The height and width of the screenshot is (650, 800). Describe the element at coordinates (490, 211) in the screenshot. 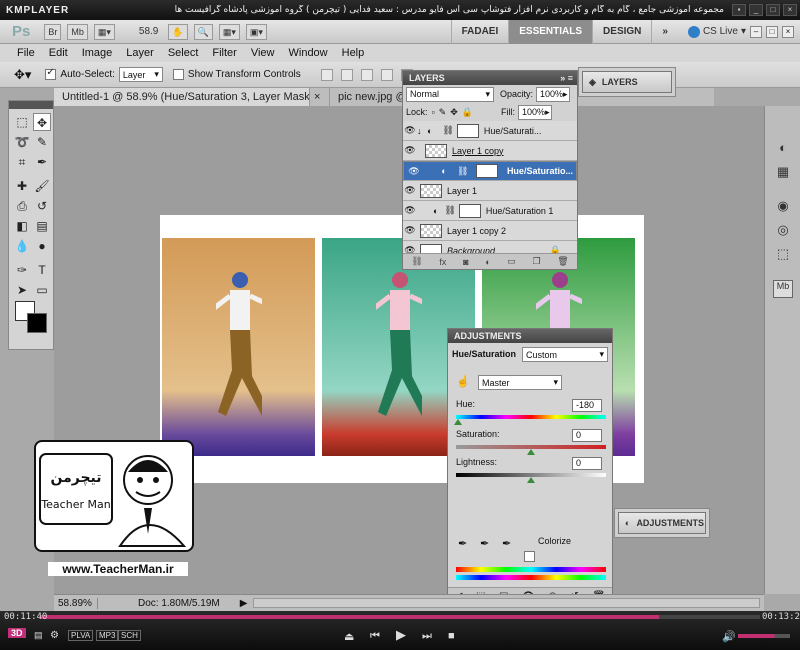

I see `layer-row: 👁 ◐ ⛓ Hue/Saturation 1` at that location.